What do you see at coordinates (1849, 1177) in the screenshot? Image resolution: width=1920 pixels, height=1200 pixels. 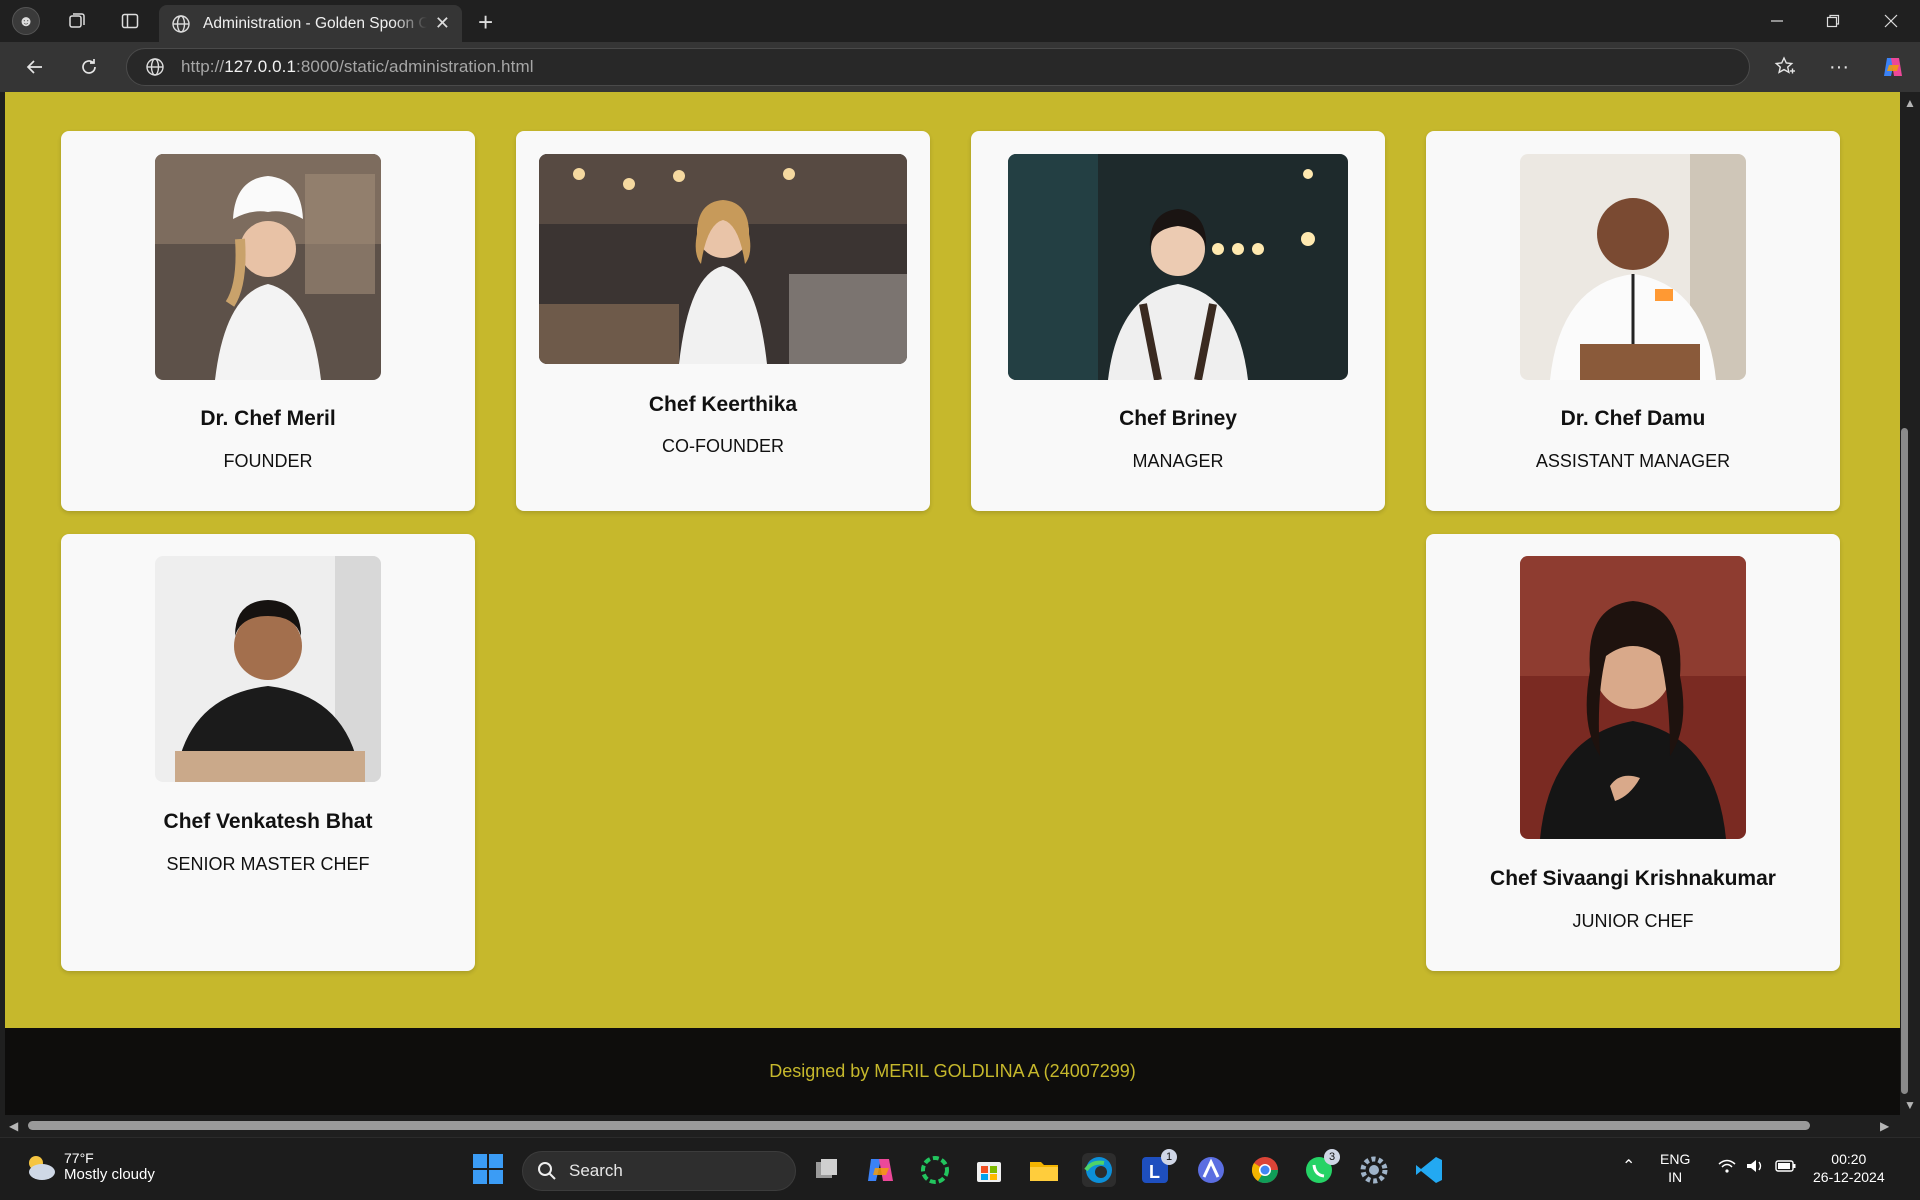 I see `clock-date: 26-12-2024` at bounding box center [1849, 1177].